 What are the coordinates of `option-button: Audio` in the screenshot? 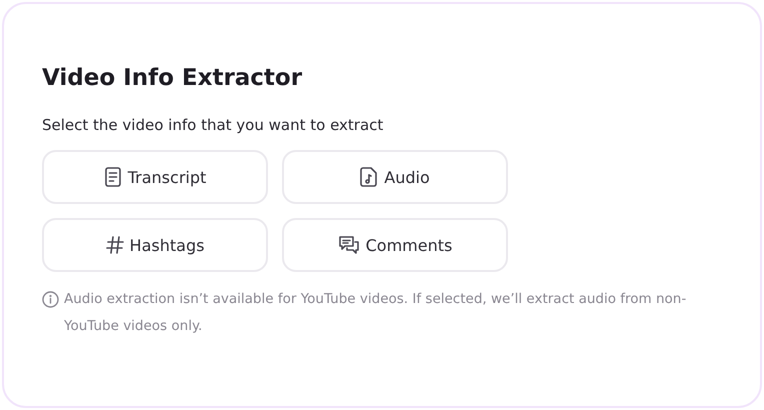 It's located at (395, 177).